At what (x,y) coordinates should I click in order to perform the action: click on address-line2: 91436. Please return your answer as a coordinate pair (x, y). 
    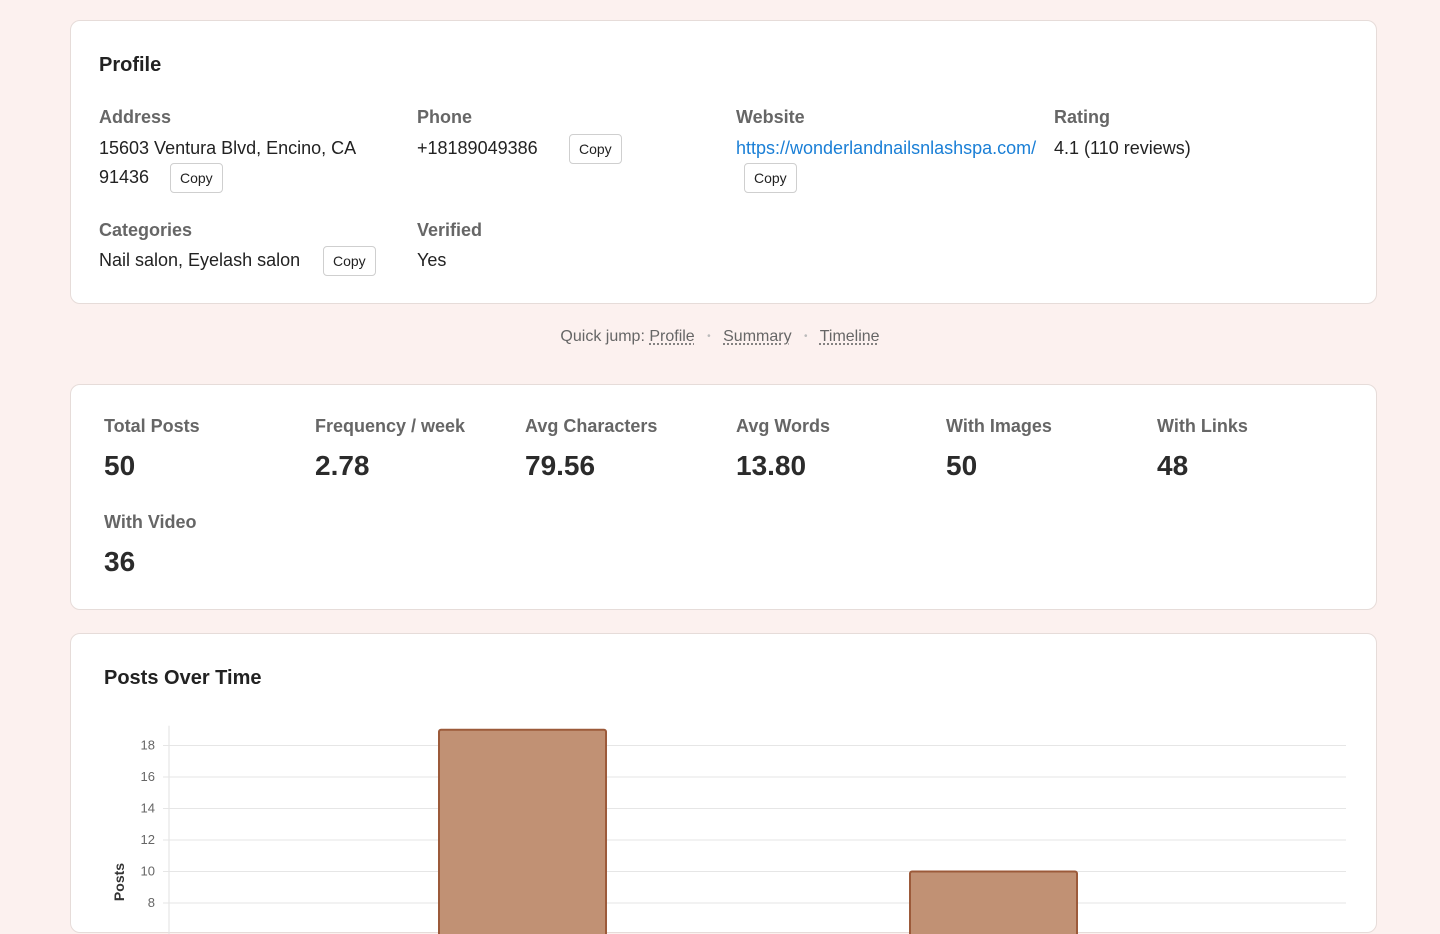
    Looking at the image, I should click on (124, 177).